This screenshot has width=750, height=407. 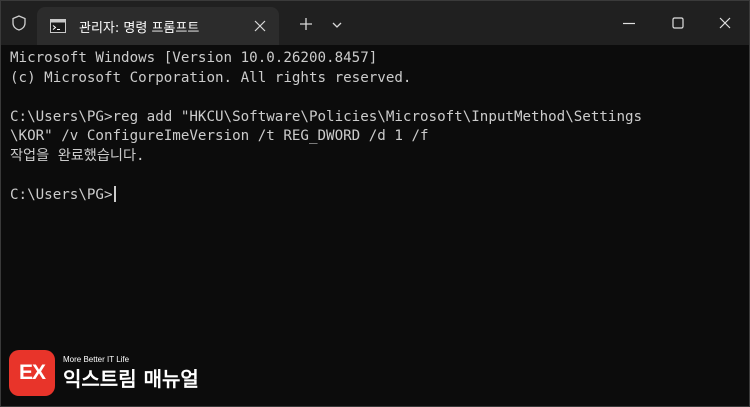 What do you see at coordinates (19, 23) in the screenshot?
I see `shield-icon` at bounding box center [19, 23].